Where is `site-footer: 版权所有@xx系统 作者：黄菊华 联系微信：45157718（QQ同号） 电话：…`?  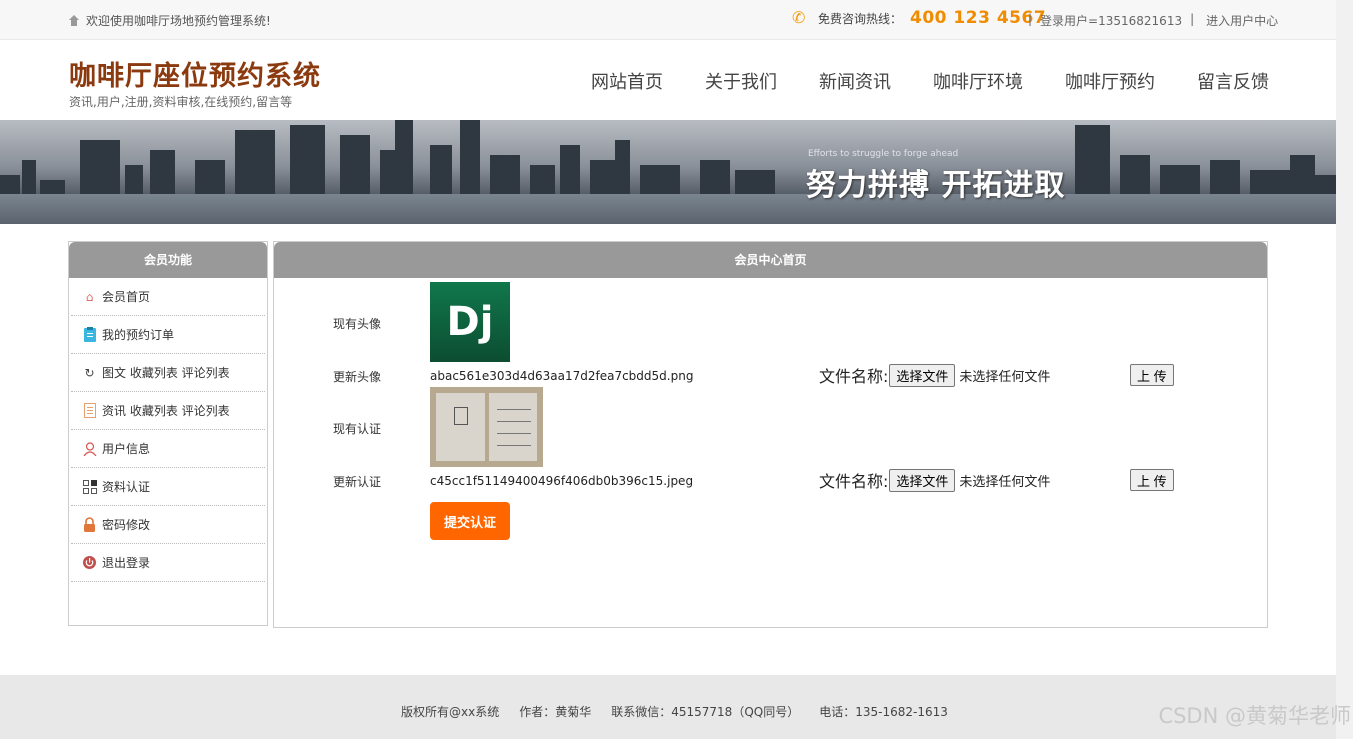 site-footer: 版权所有@xx系统 作者：黄菊华 联系微信：45157718（QQ同号） 电话：… is located at coordinates (668, 707).